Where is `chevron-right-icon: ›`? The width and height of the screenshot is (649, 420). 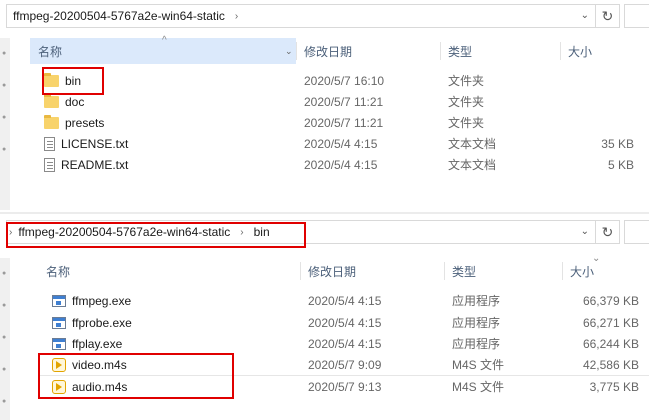 chevron-right-icon: › is located at coordinates (236, 16).